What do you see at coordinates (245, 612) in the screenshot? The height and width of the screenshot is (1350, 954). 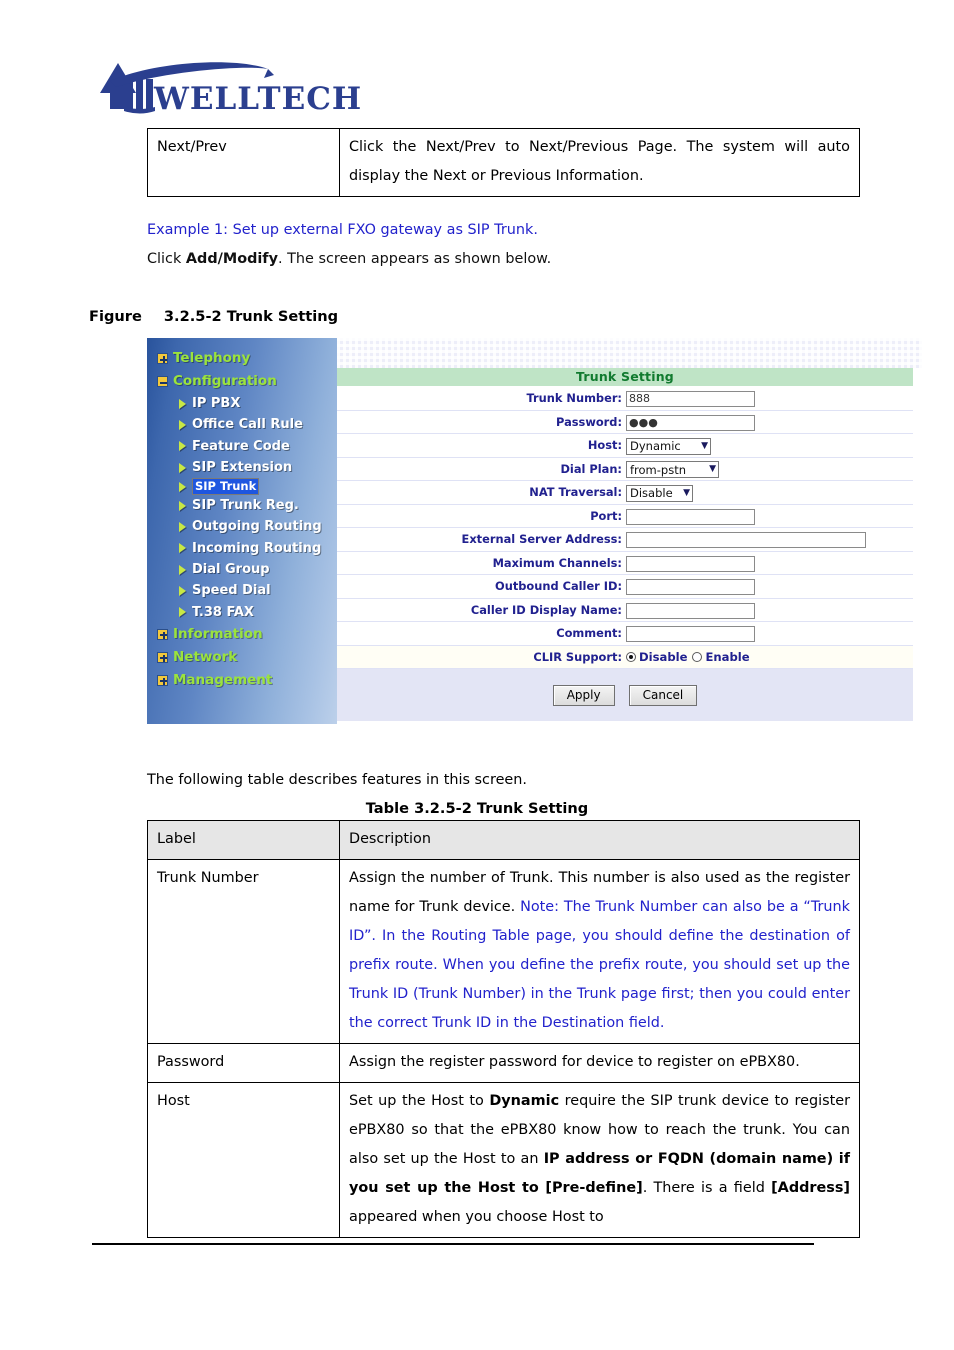 I see `sidebar-item-t38-fax: T.38 FAX` at bounding box center [245, 612].